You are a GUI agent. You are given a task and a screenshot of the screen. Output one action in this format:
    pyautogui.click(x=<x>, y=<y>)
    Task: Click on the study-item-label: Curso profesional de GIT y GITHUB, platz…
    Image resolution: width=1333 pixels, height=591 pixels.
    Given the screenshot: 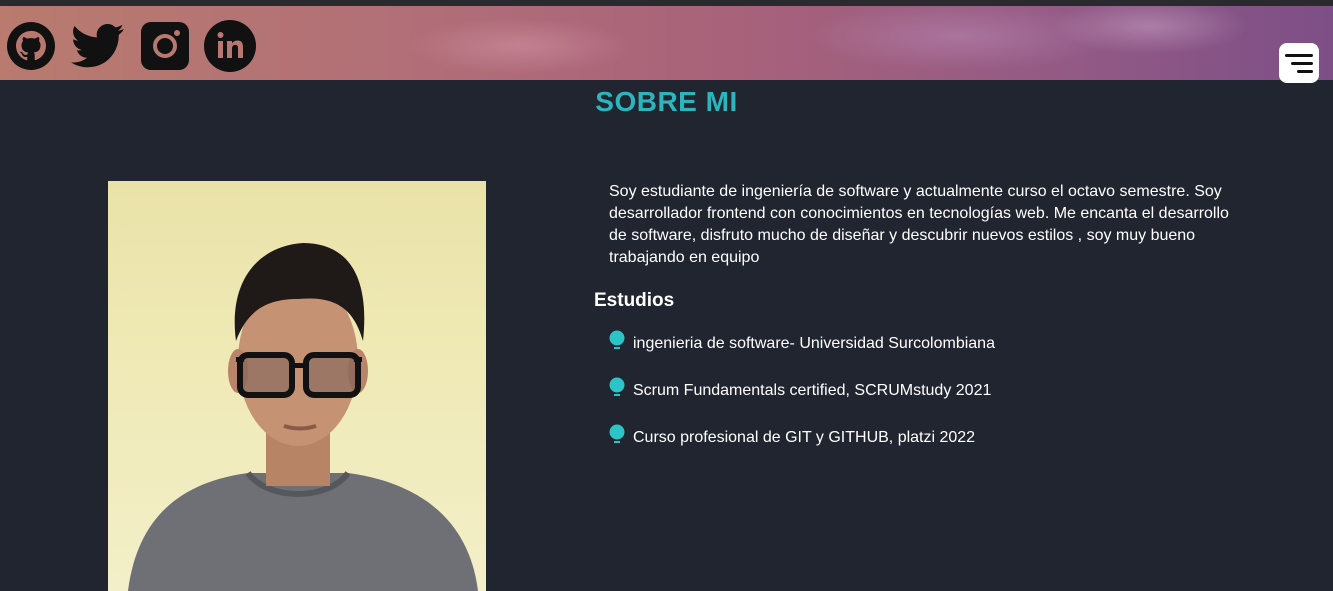 What is the action you would take?
    pyautogui.click(x=804, y=437)
    